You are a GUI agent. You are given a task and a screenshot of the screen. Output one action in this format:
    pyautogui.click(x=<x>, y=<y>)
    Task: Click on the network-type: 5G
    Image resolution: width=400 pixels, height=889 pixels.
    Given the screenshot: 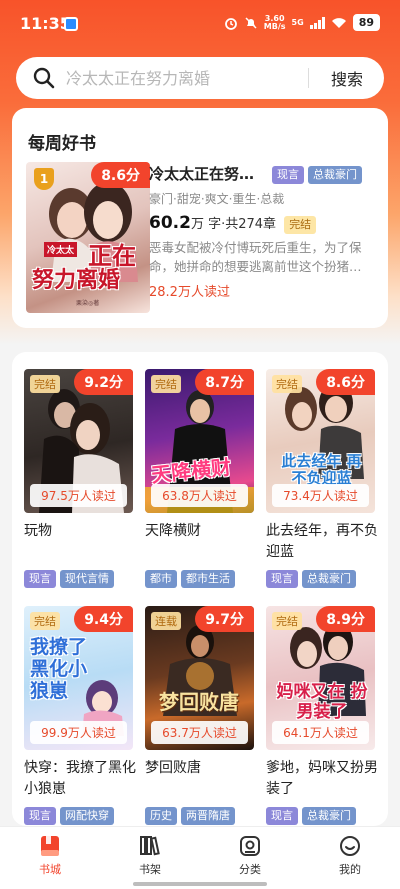 What is the action you would take?
    pyautogui.click(x=297, y=22)
    